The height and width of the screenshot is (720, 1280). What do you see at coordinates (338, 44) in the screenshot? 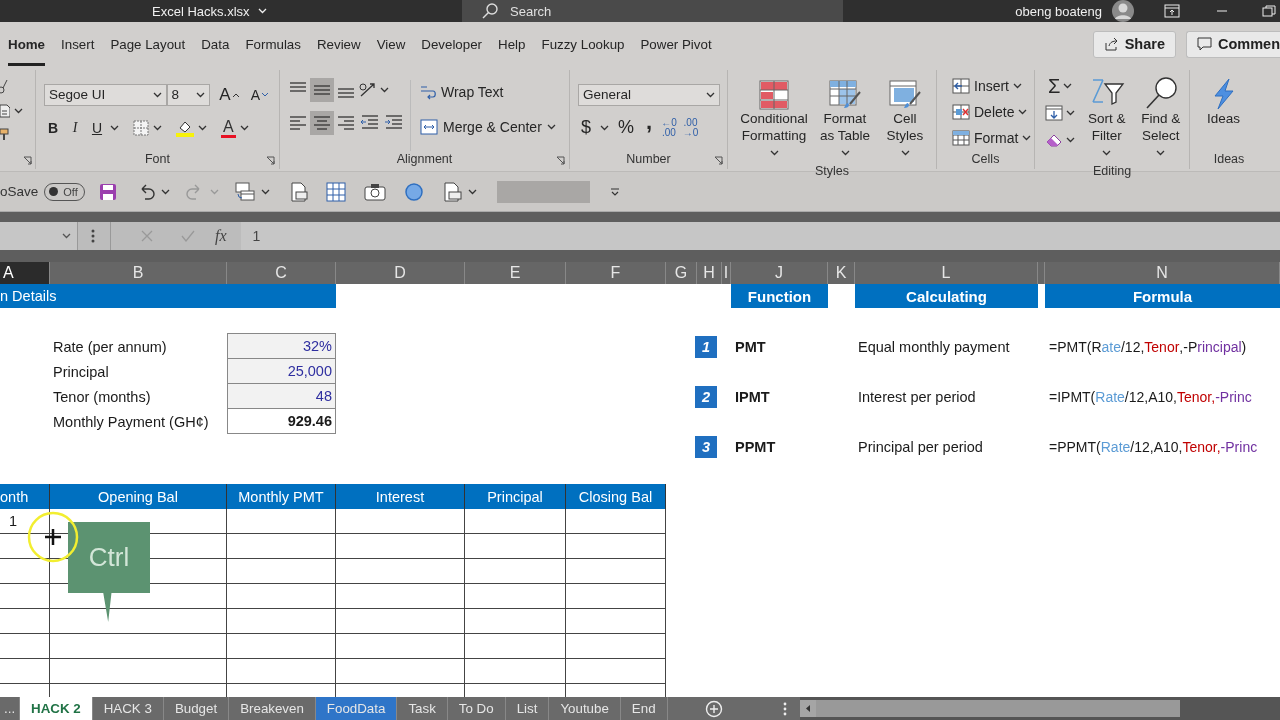
I see `ribbon-tab: Review` at bounding box center [338, 44].